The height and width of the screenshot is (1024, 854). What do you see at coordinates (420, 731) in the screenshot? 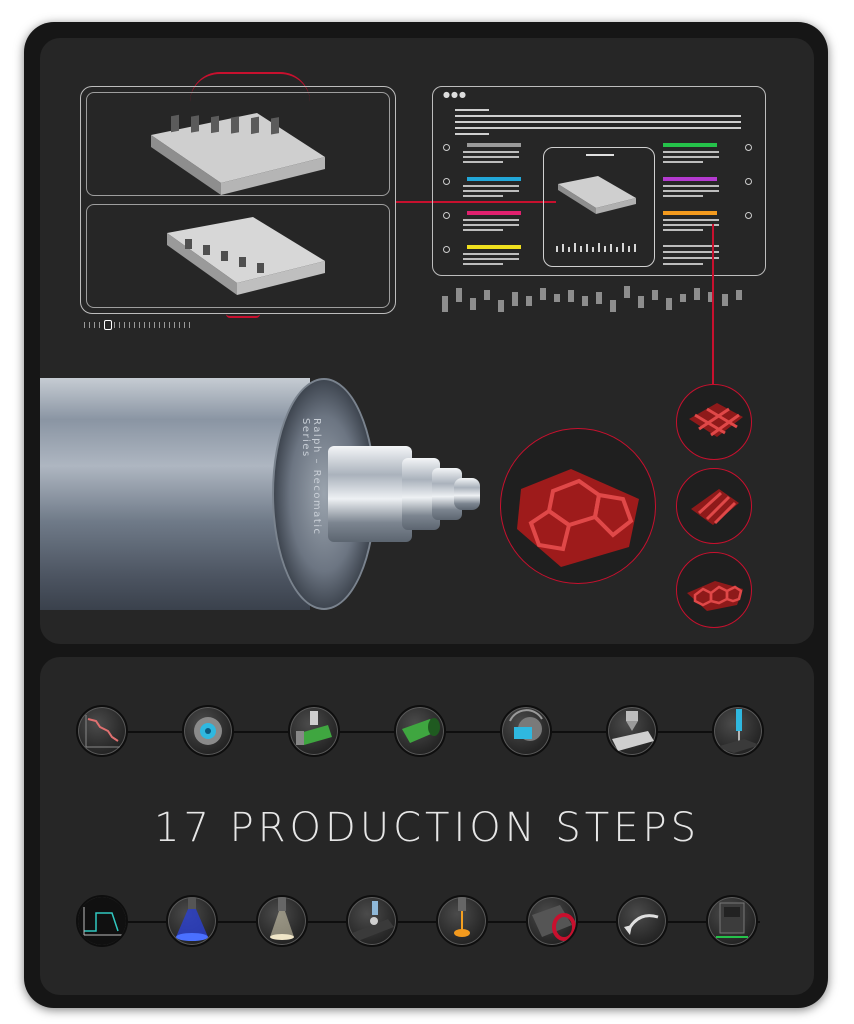
I see `step-green-tube-icon` at bounding box center [420, 731].